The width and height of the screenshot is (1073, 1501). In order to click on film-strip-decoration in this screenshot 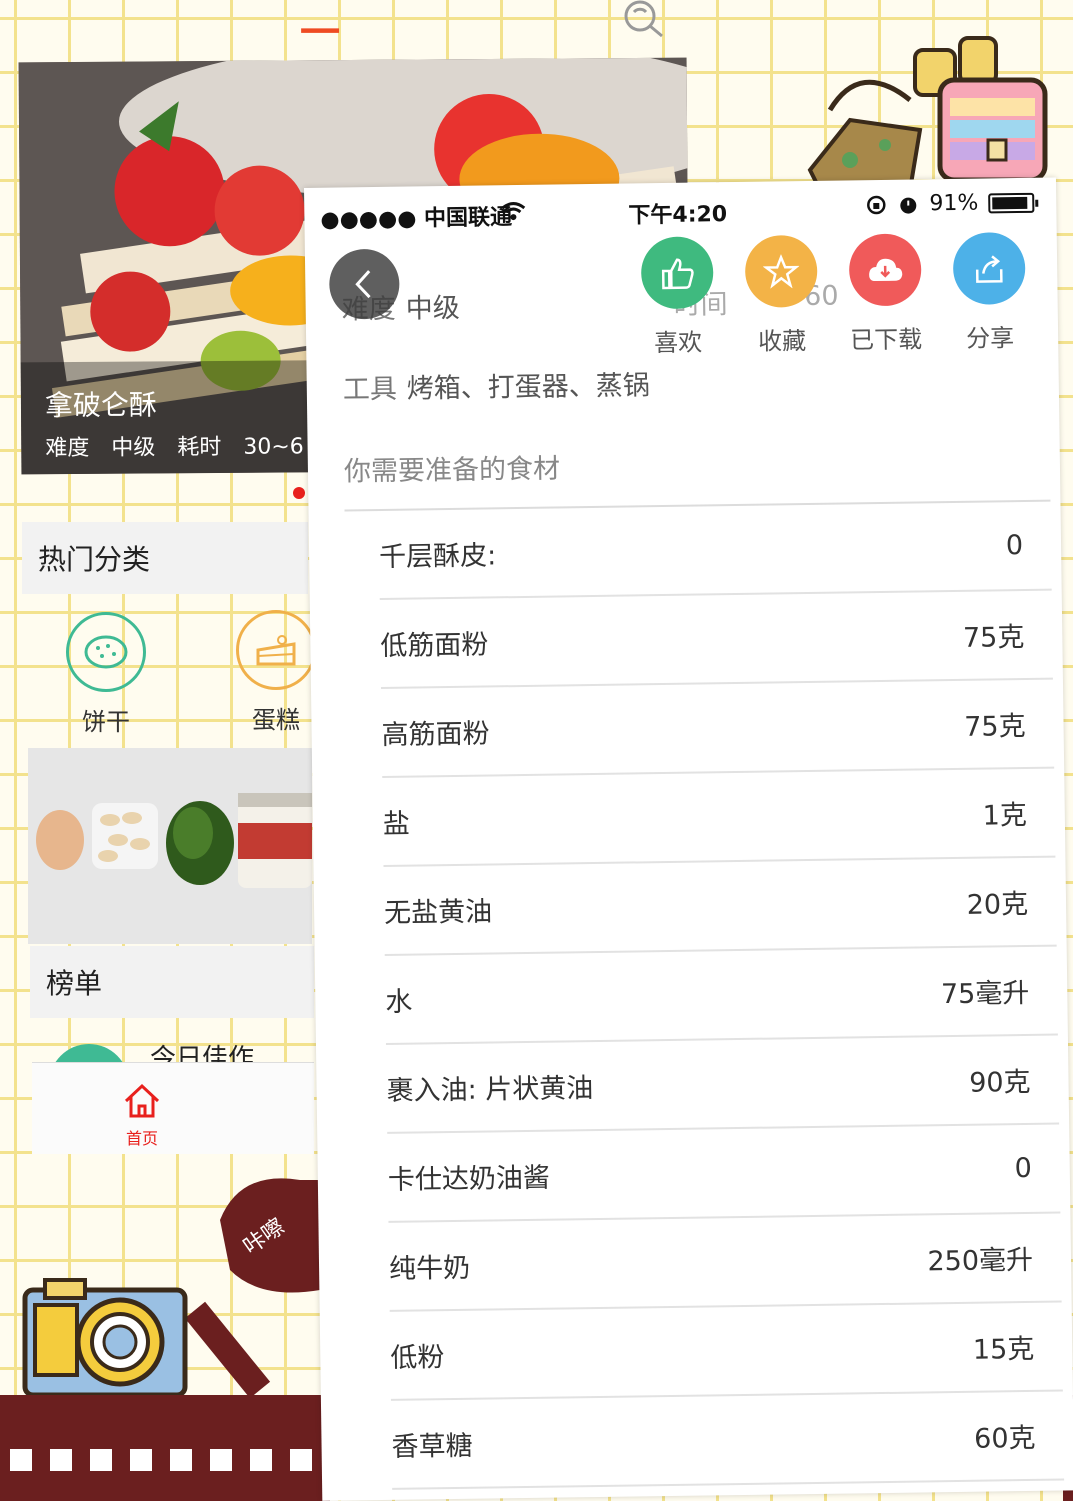, I will do `click(165, 1448)`.